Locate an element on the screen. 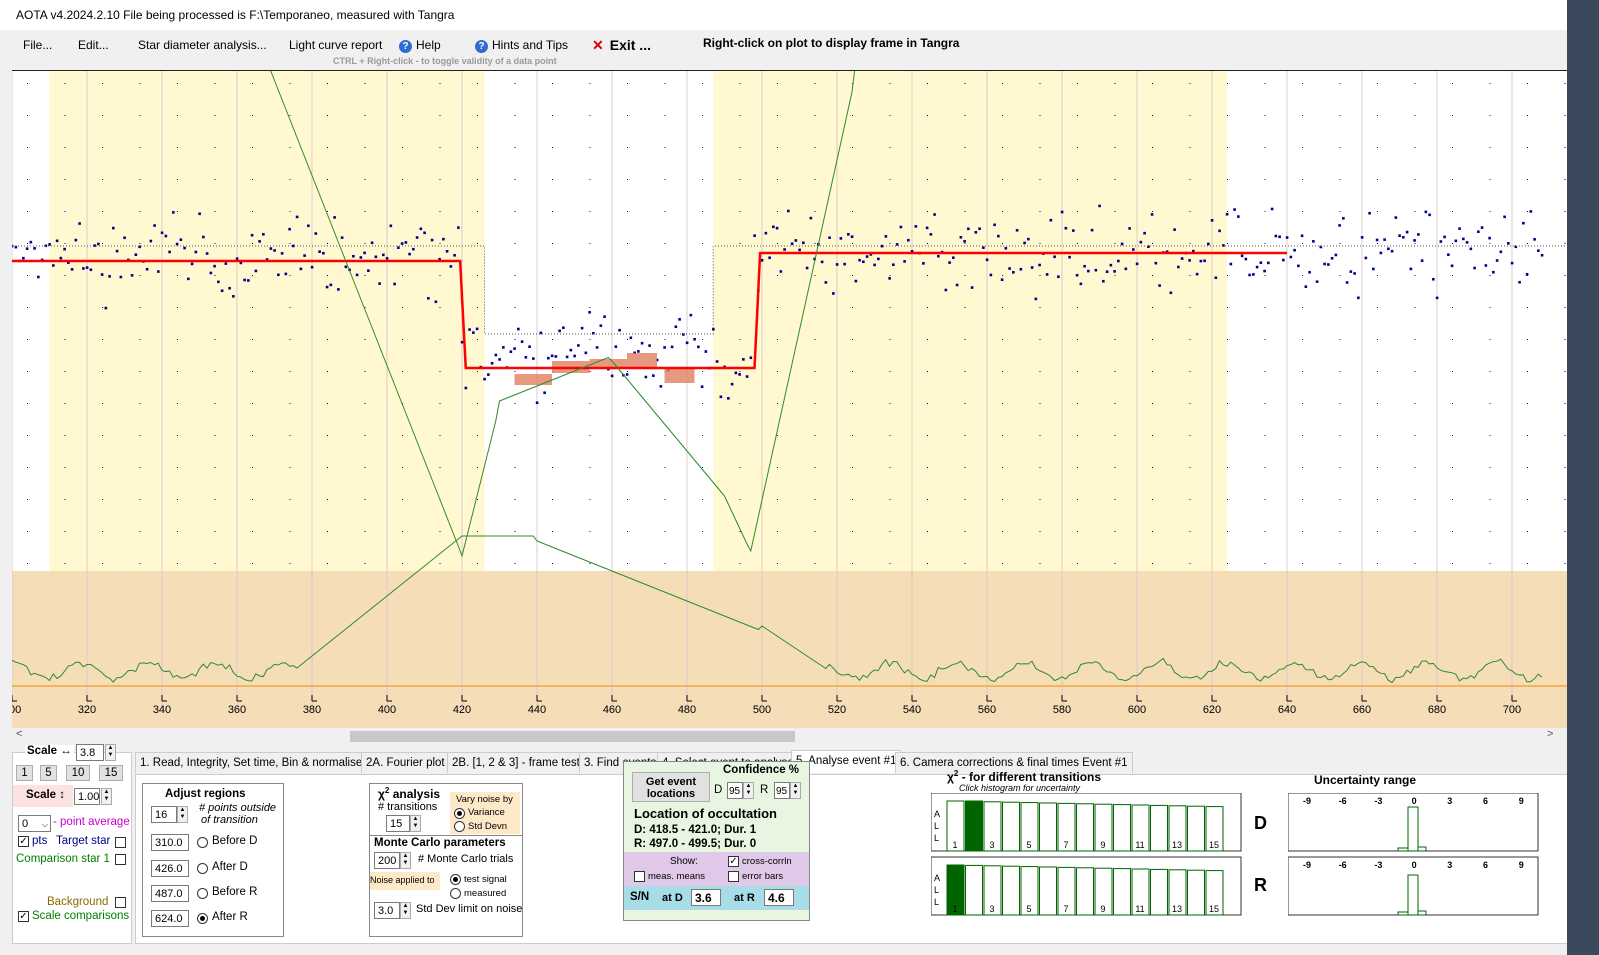  before-d-input: 310.0 is located at coordinates (170, 842).